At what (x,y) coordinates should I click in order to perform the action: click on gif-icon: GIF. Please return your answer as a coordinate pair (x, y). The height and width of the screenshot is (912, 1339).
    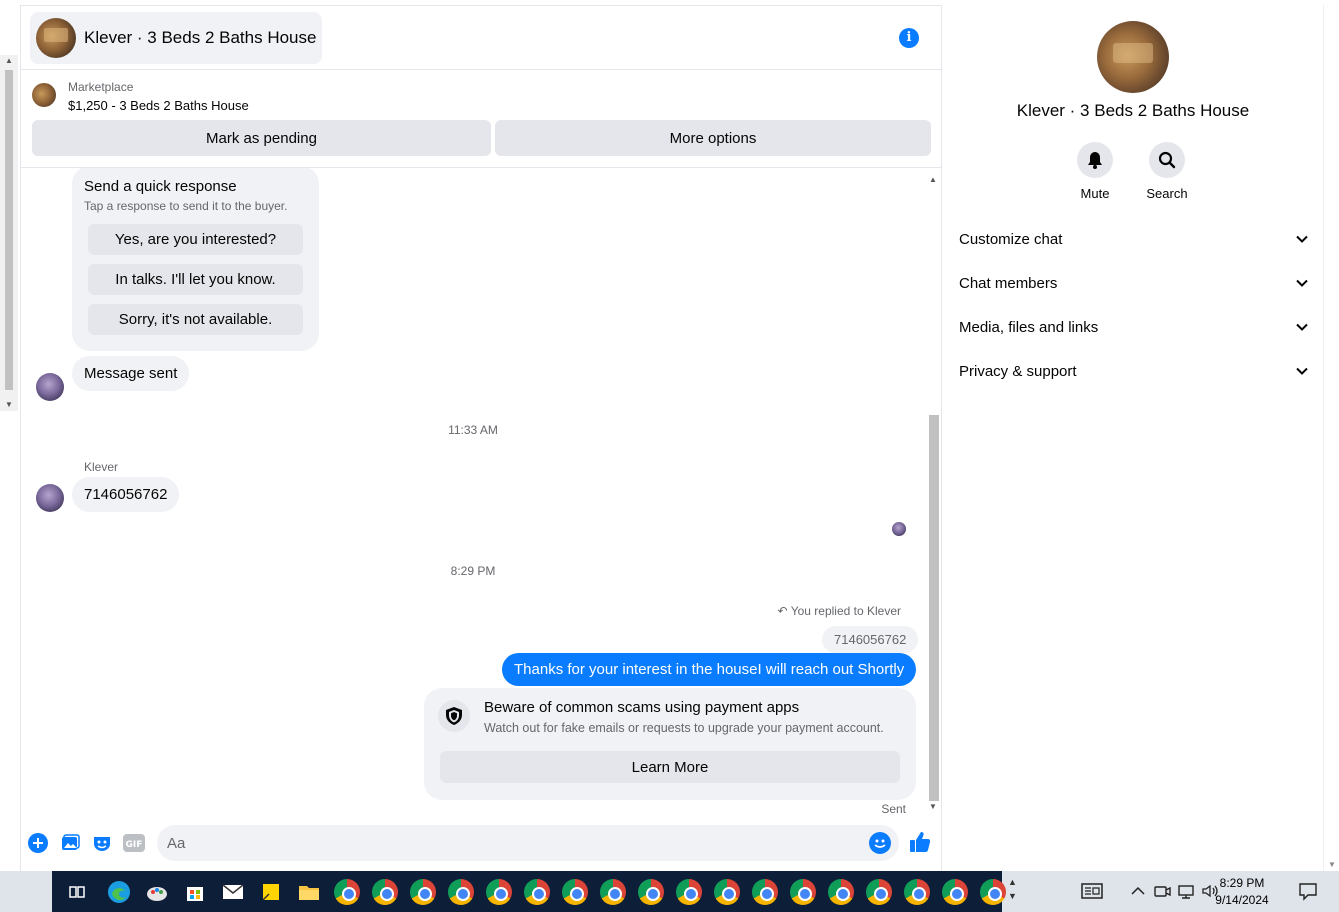
    Looking at the image, I should click on (134, 843).